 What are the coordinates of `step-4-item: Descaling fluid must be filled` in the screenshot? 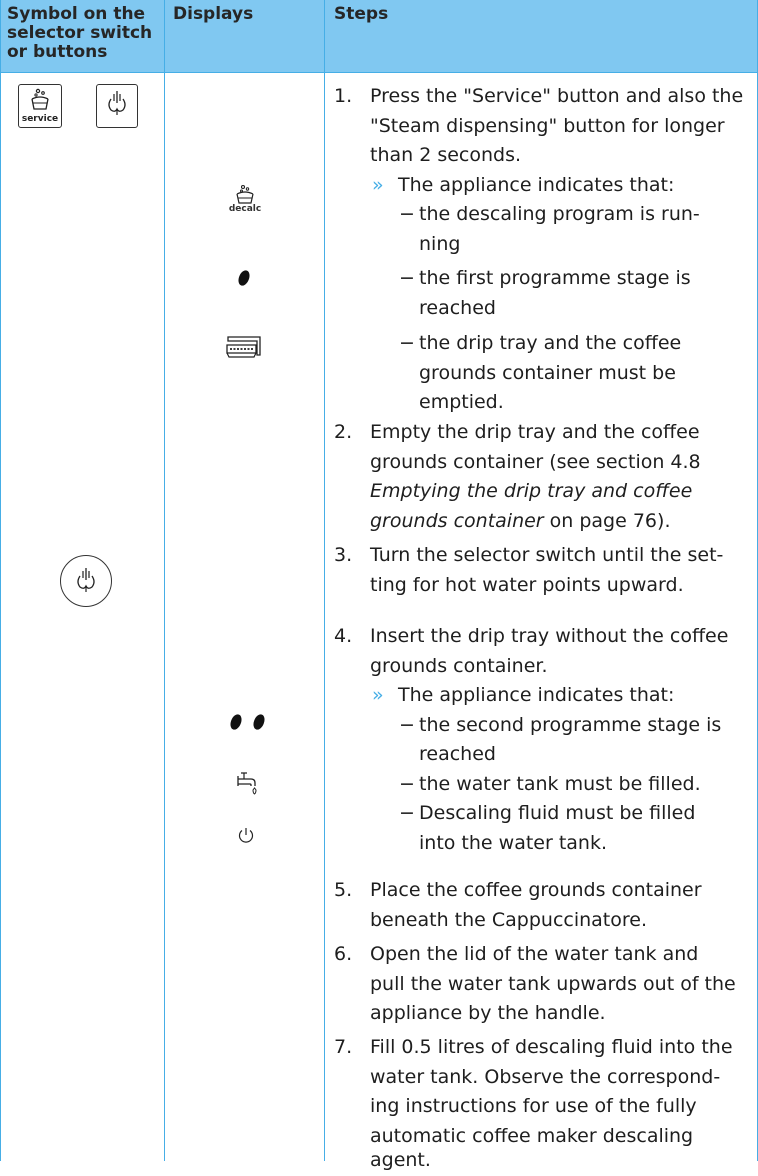 It's located at (557, 813).